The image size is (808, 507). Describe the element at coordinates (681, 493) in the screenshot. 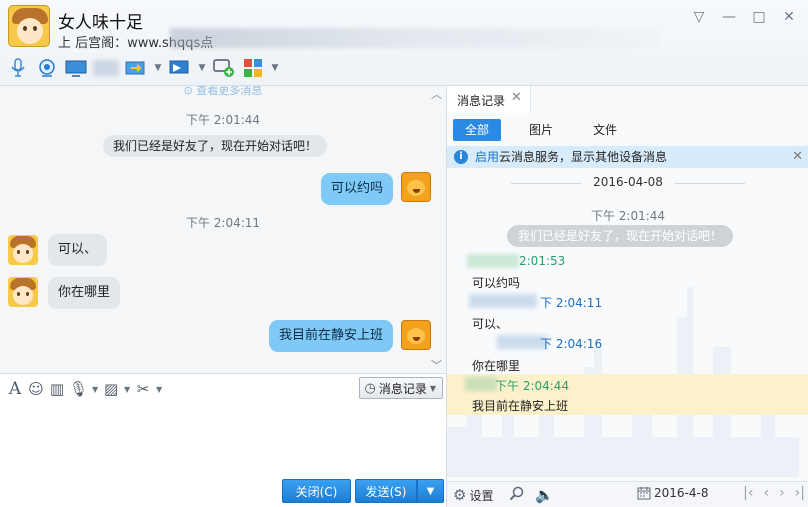

I see `history-date-label: 2016-4-8` at that location.